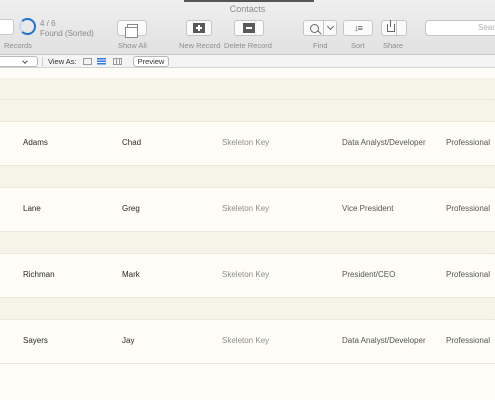 This screenshot has height=400, width=495. I want to click on show-all-button, so click(132, 29).